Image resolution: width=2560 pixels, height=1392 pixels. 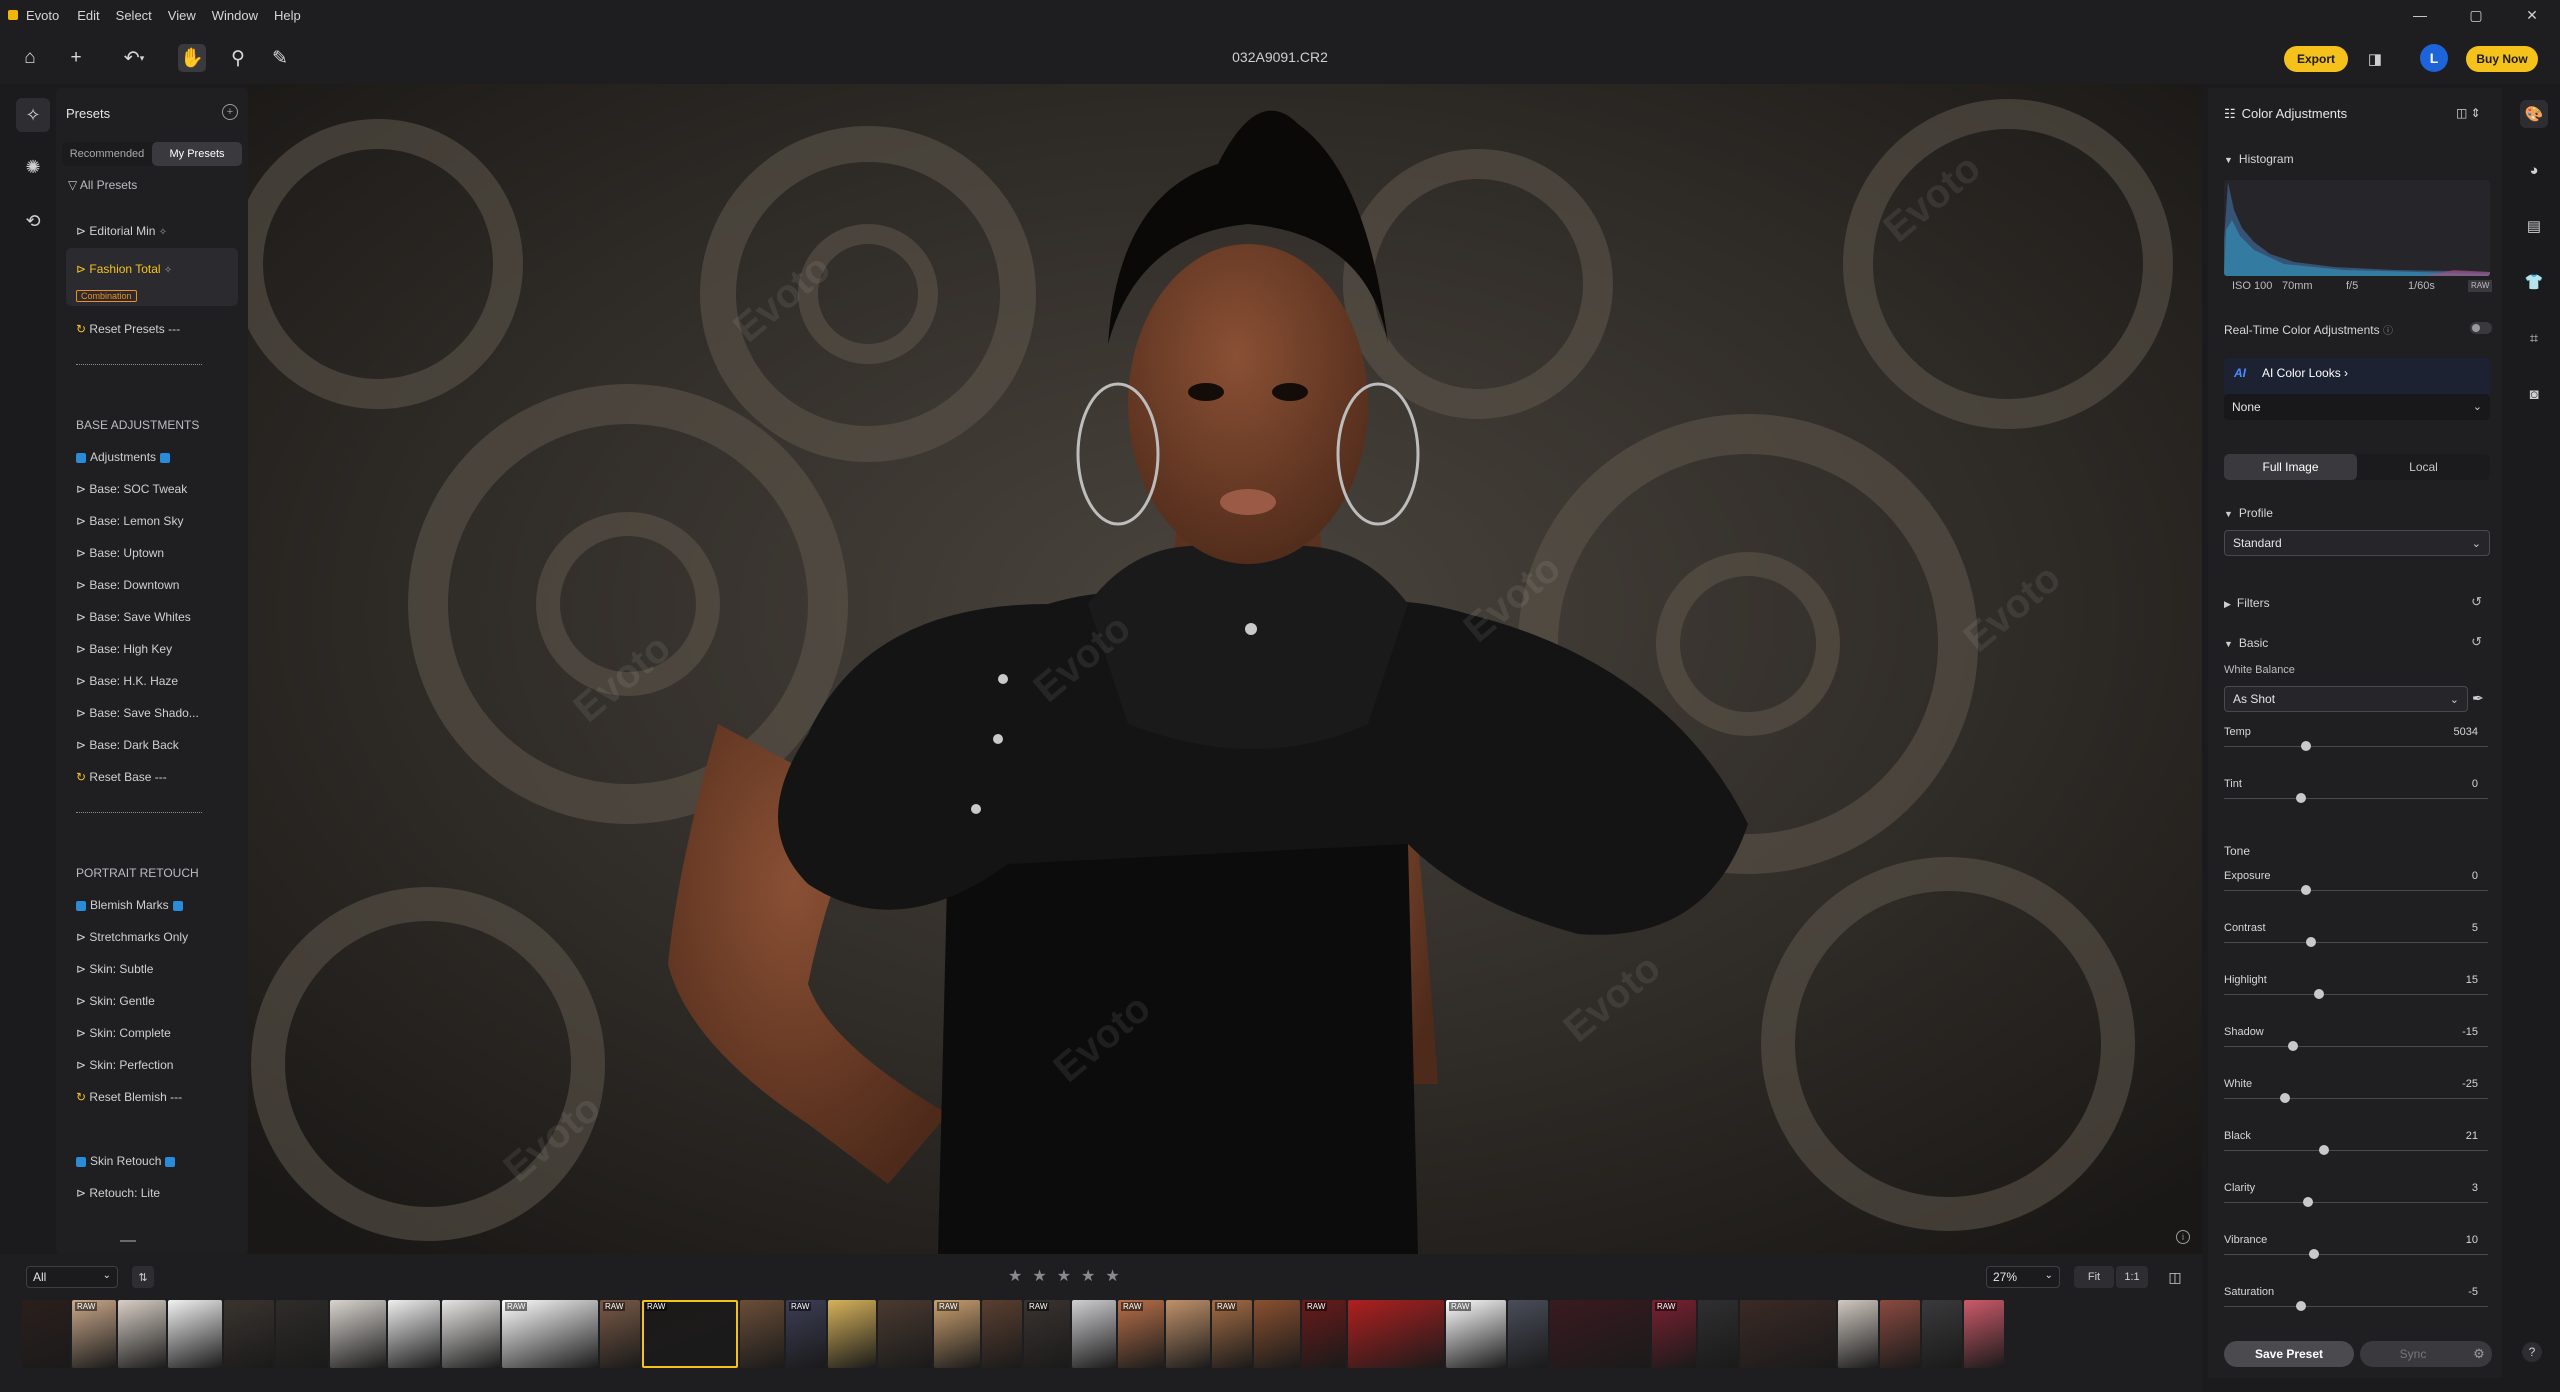 What do you see at coordinates (2246, 643) in the screenshot?
I see `basic-header: ▼ Basic` at bounding box center [2246, 643].